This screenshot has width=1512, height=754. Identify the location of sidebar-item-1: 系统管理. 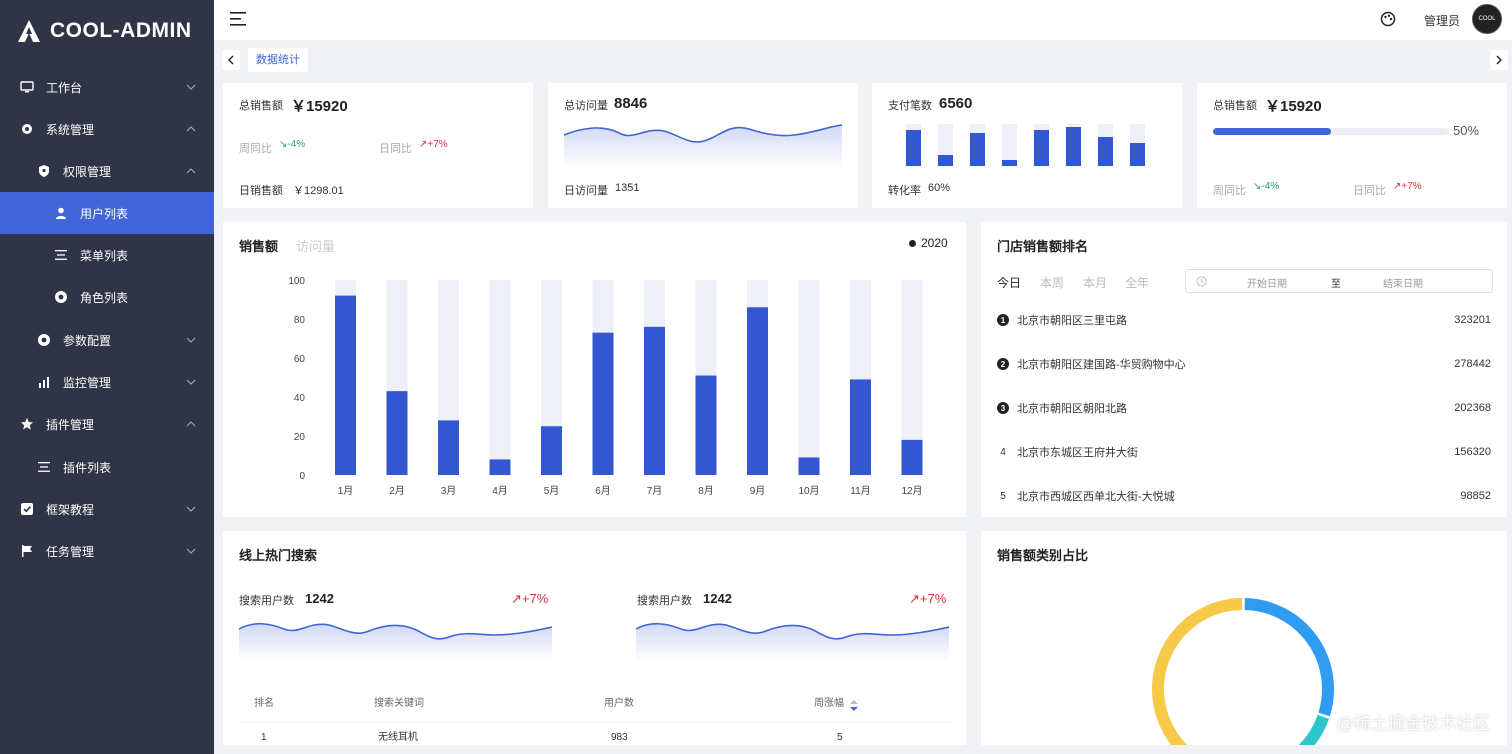
(107, 129).